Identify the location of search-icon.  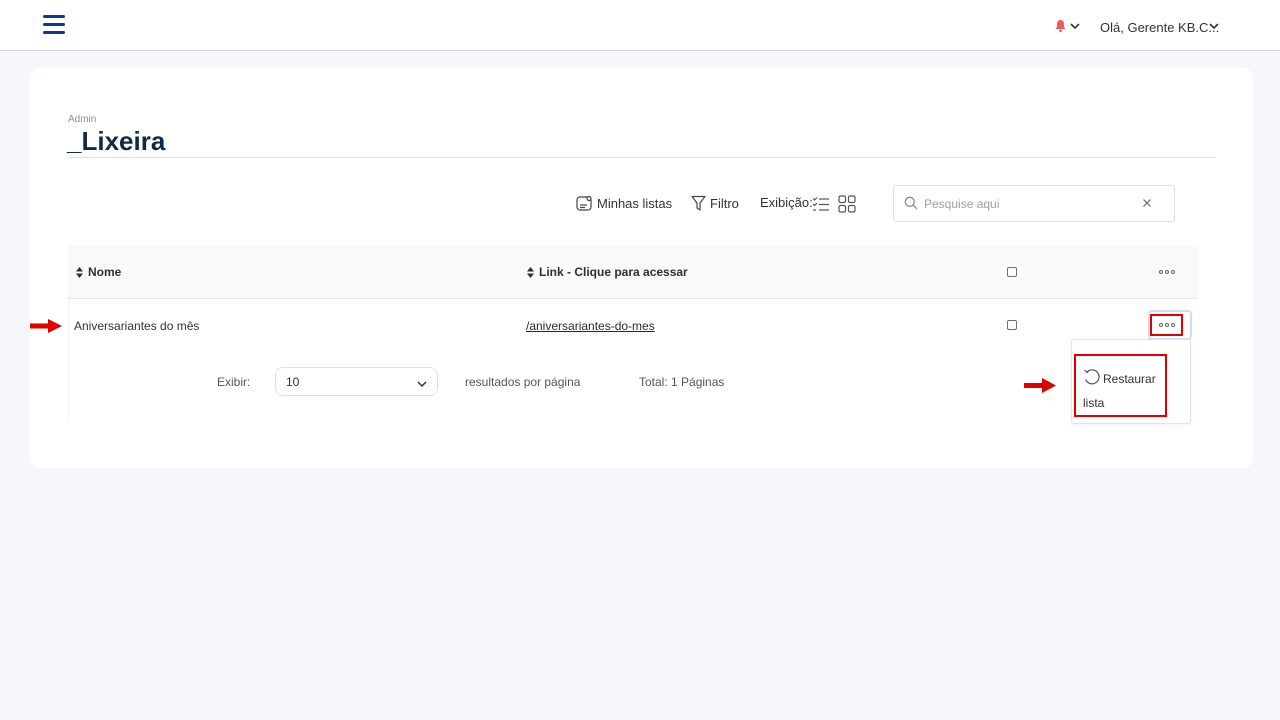
(911, 205).